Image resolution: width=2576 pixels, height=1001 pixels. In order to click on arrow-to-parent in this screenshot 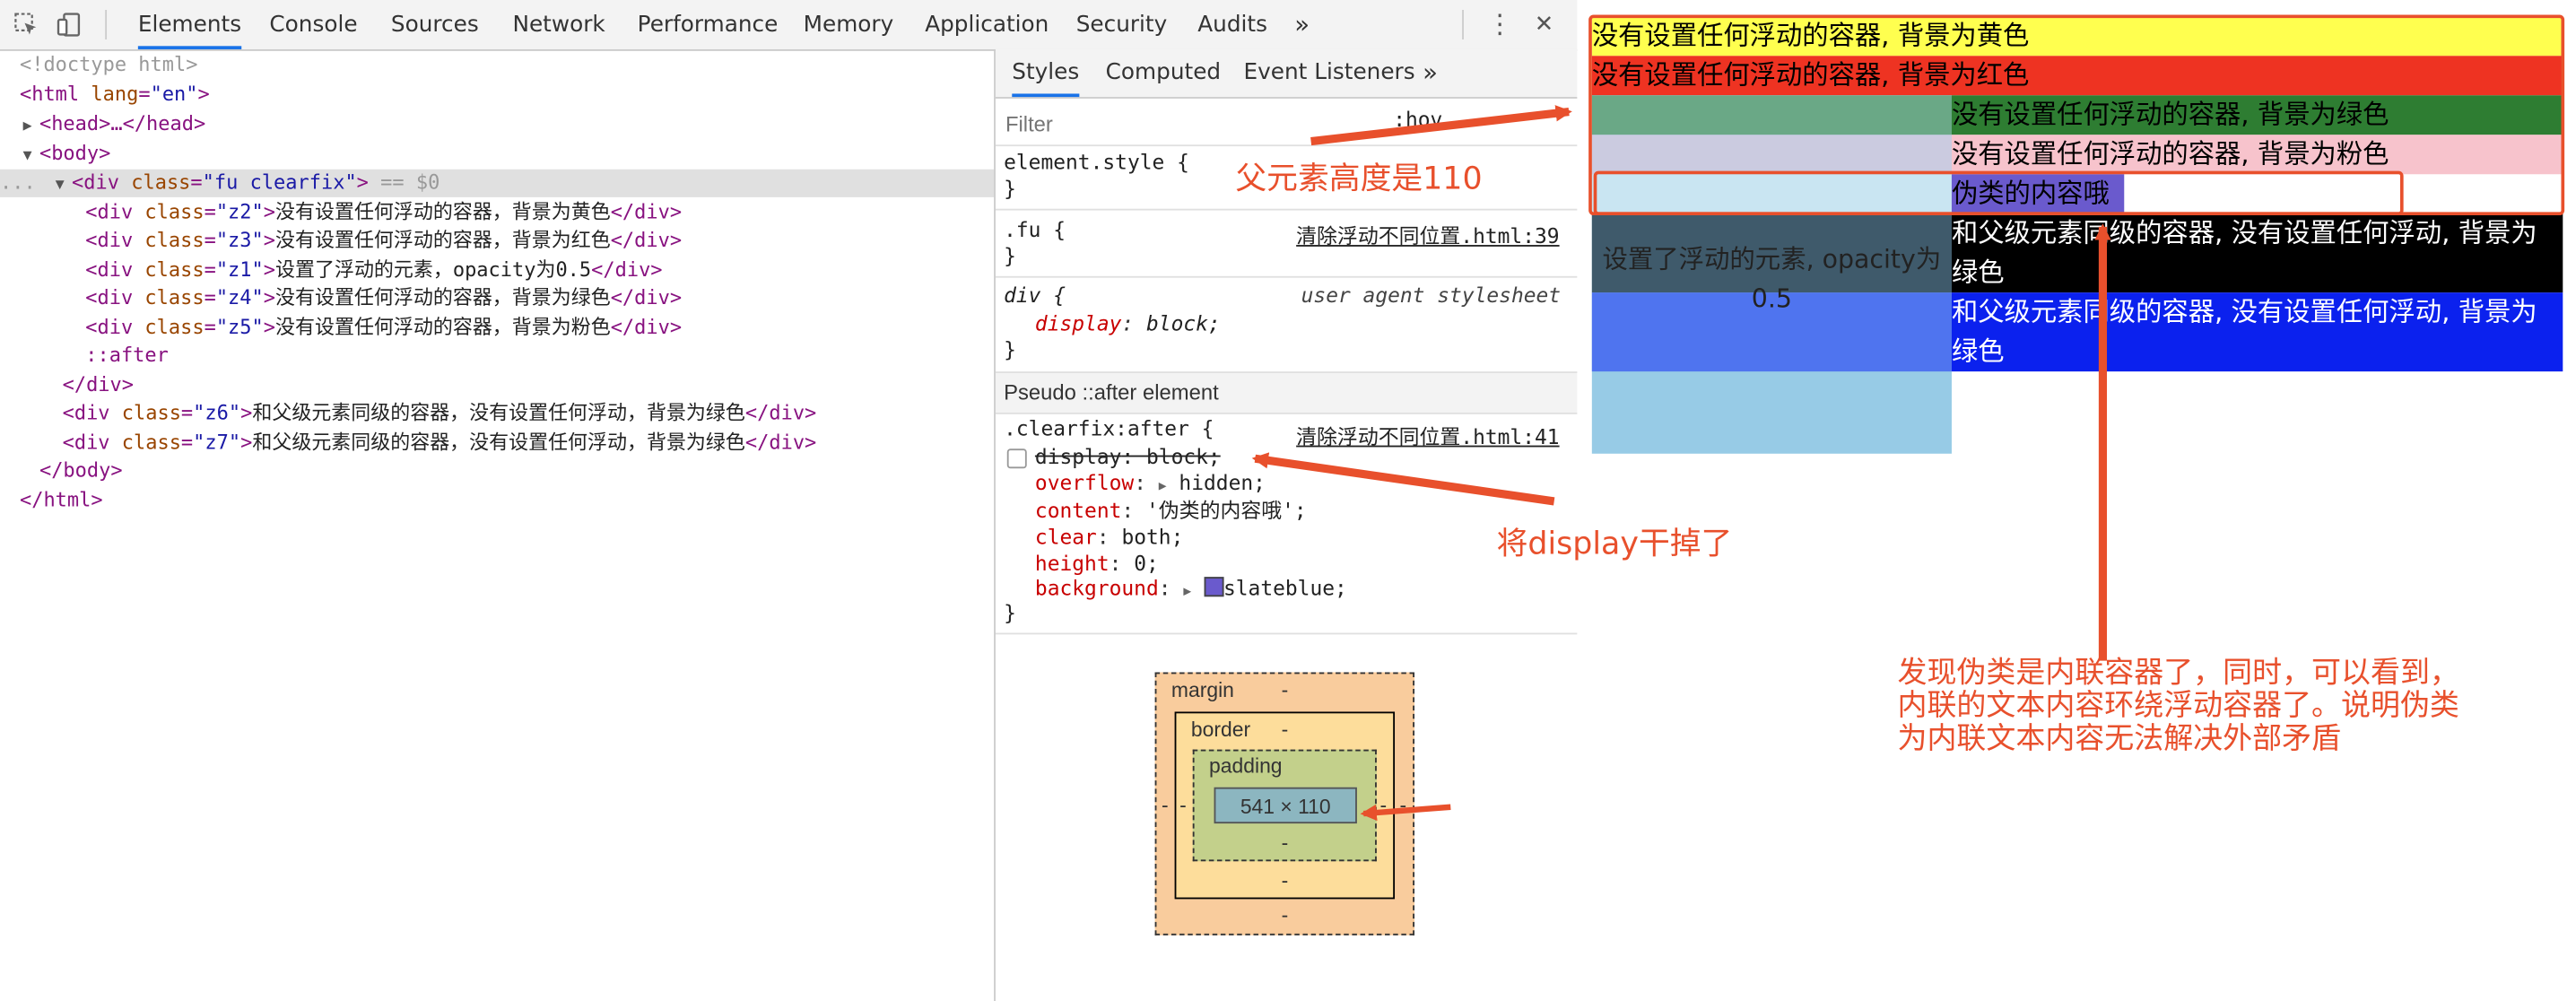, I will do `click(1441, 126)`.